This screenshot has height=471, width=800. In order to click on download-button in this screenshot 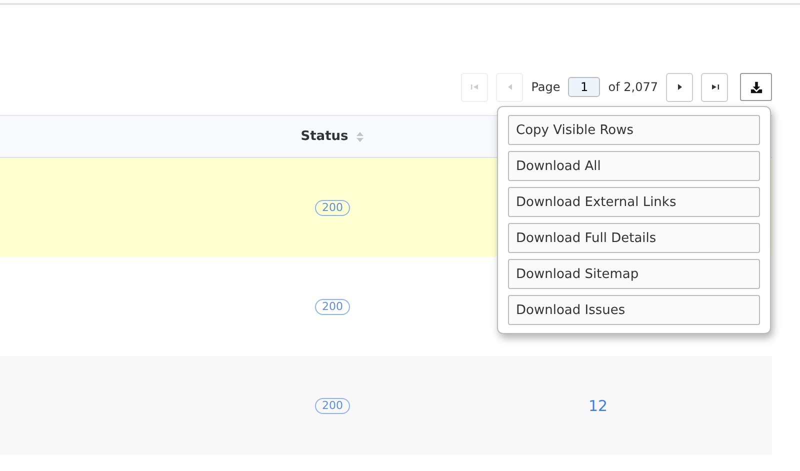, I will do `click(756, 87)`.